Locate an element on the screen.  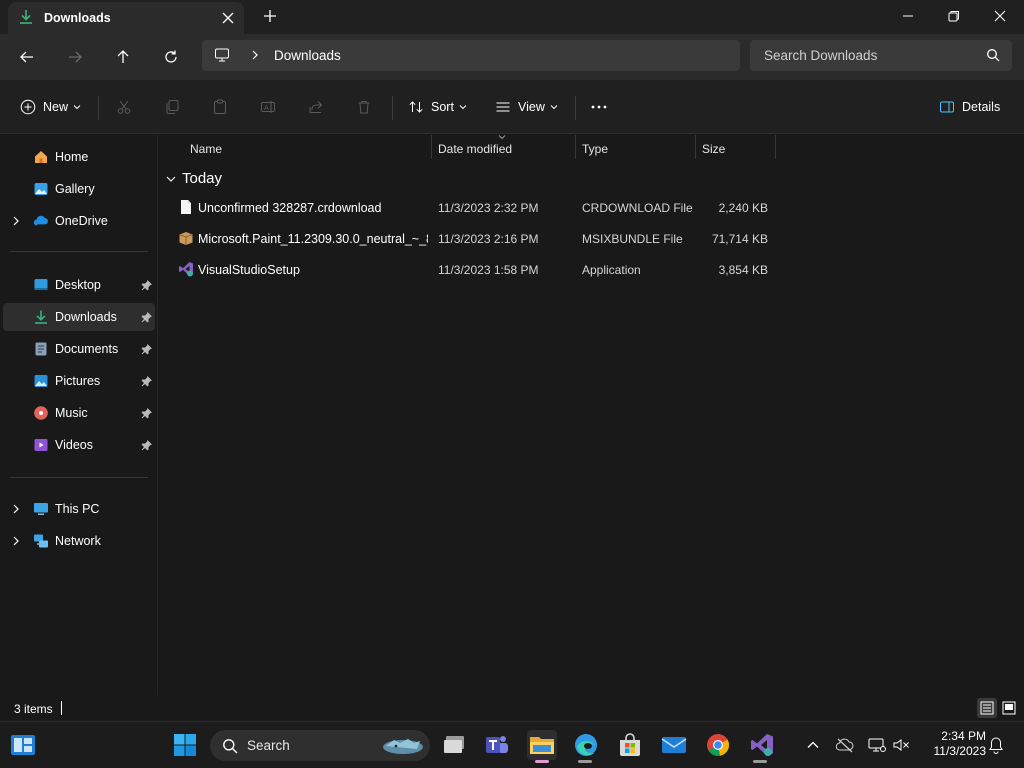
cut-button is located at coordinates (124, 107).